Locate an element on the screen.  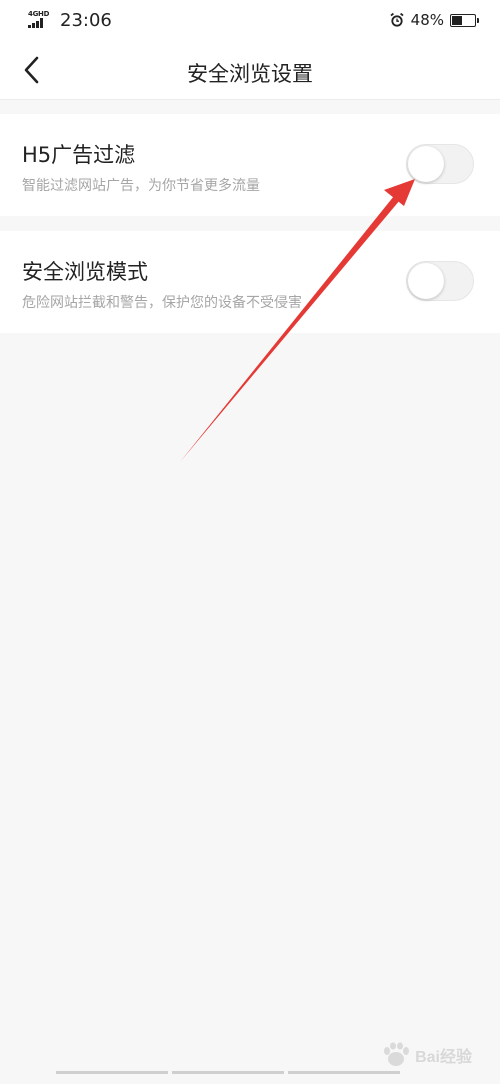
safe-browsing-toggle is located at coordinates (440, 281).